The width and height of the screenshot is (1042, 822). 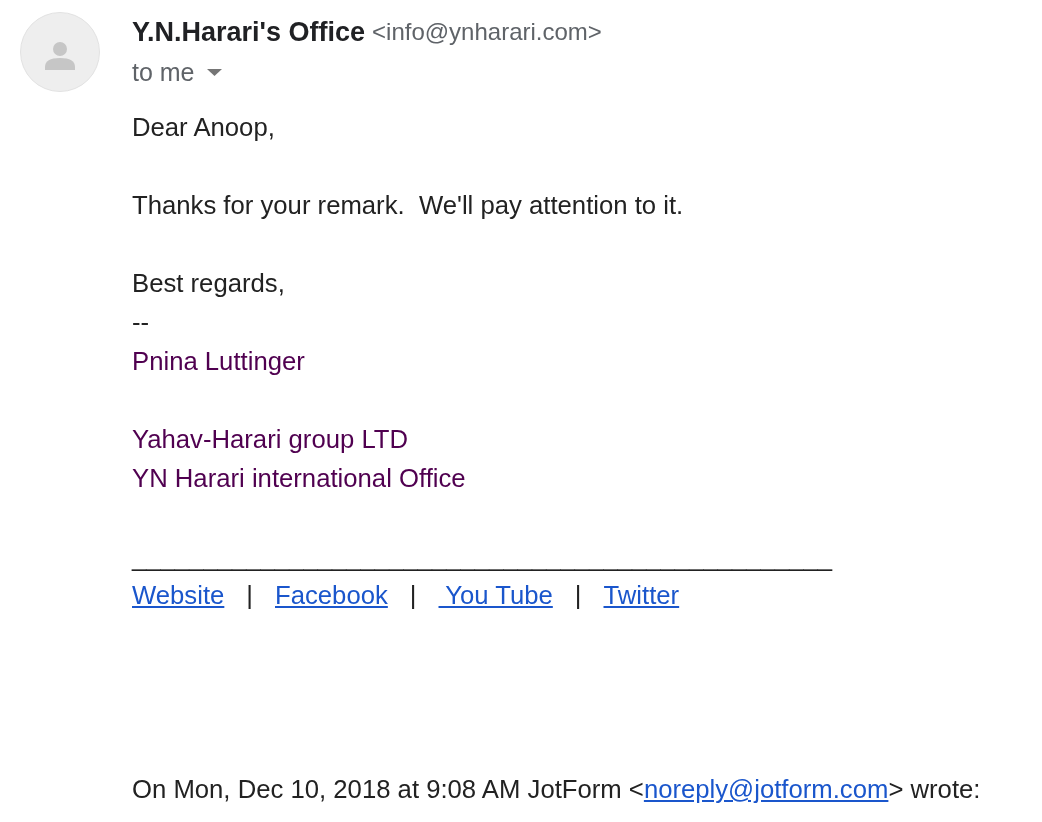 What do you see at coordinates (270, 439) in the screenshot?
I see `organization-text: Yahav-Harari group LTD` at bounding box center [270, 439].